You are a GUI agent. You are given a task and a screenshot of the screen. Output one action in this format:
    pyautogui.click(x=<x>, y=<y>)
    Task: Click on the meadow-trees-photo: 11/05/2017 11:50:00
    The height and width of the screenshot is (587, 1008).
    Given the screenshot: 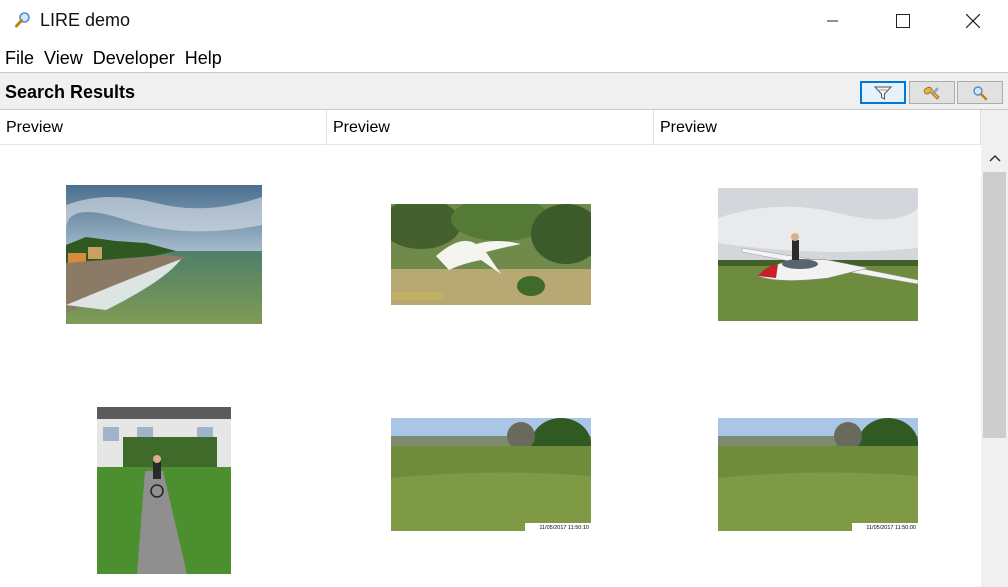 What is the action you would take?
    pyautogui.click(x=818, y=474)
    